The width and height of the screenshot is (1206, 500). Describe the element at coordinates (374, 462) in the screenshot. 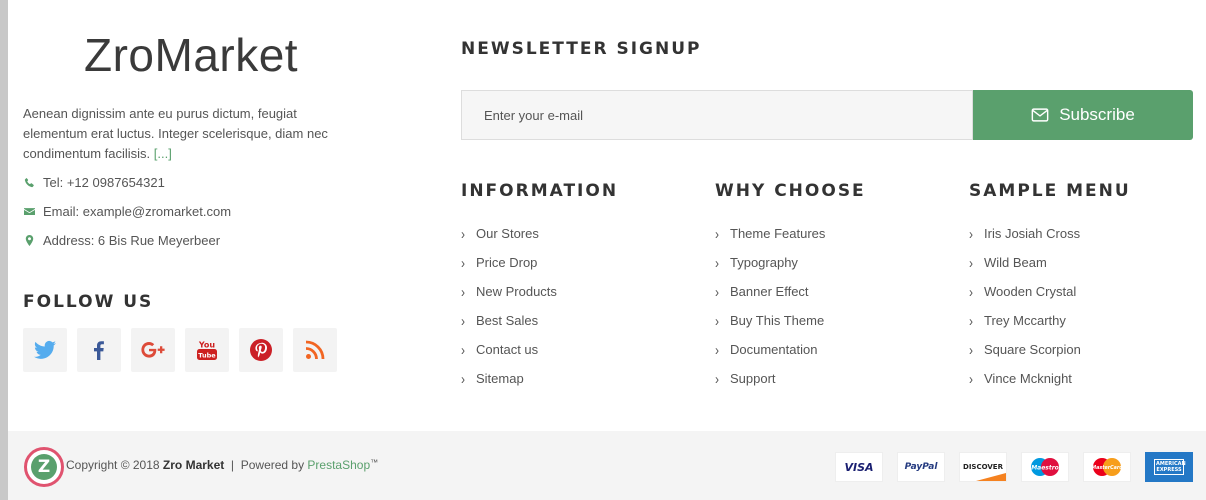

I see `trademark-symbol: ™` at that location.